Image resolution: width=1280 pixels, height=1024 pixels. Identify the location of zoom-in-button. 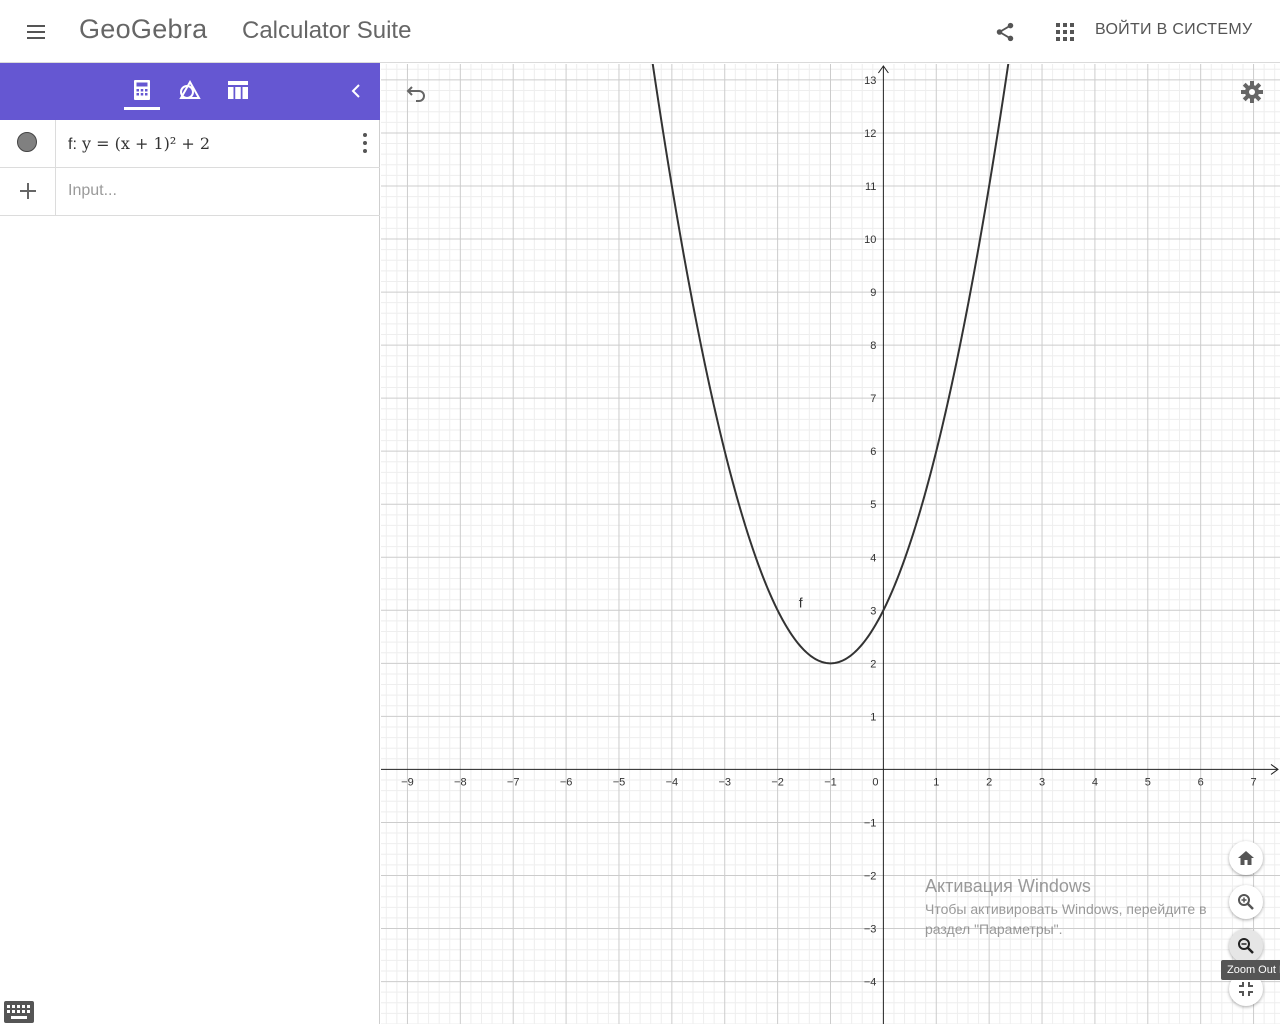
(1246, 902).